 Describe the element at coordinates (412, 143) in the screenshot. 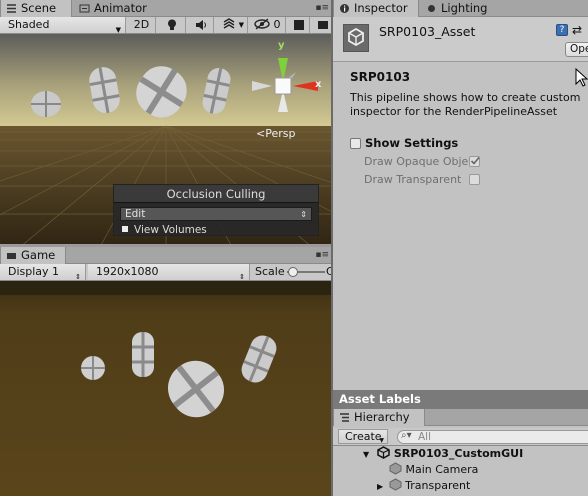

I see `show-settings-label: Show Settings` at that location.